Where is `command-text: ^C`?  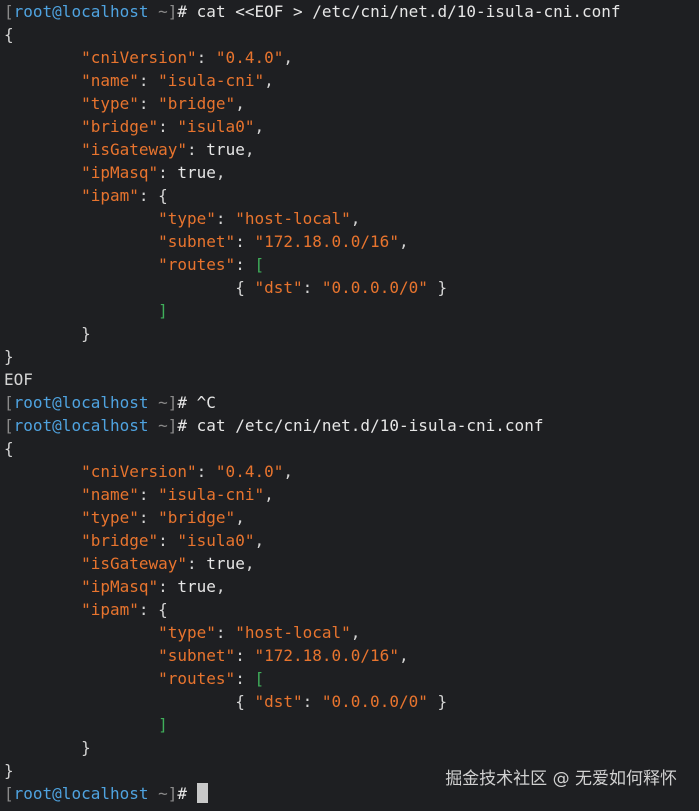 command-text: ^C is located at coordinates (206, 402).